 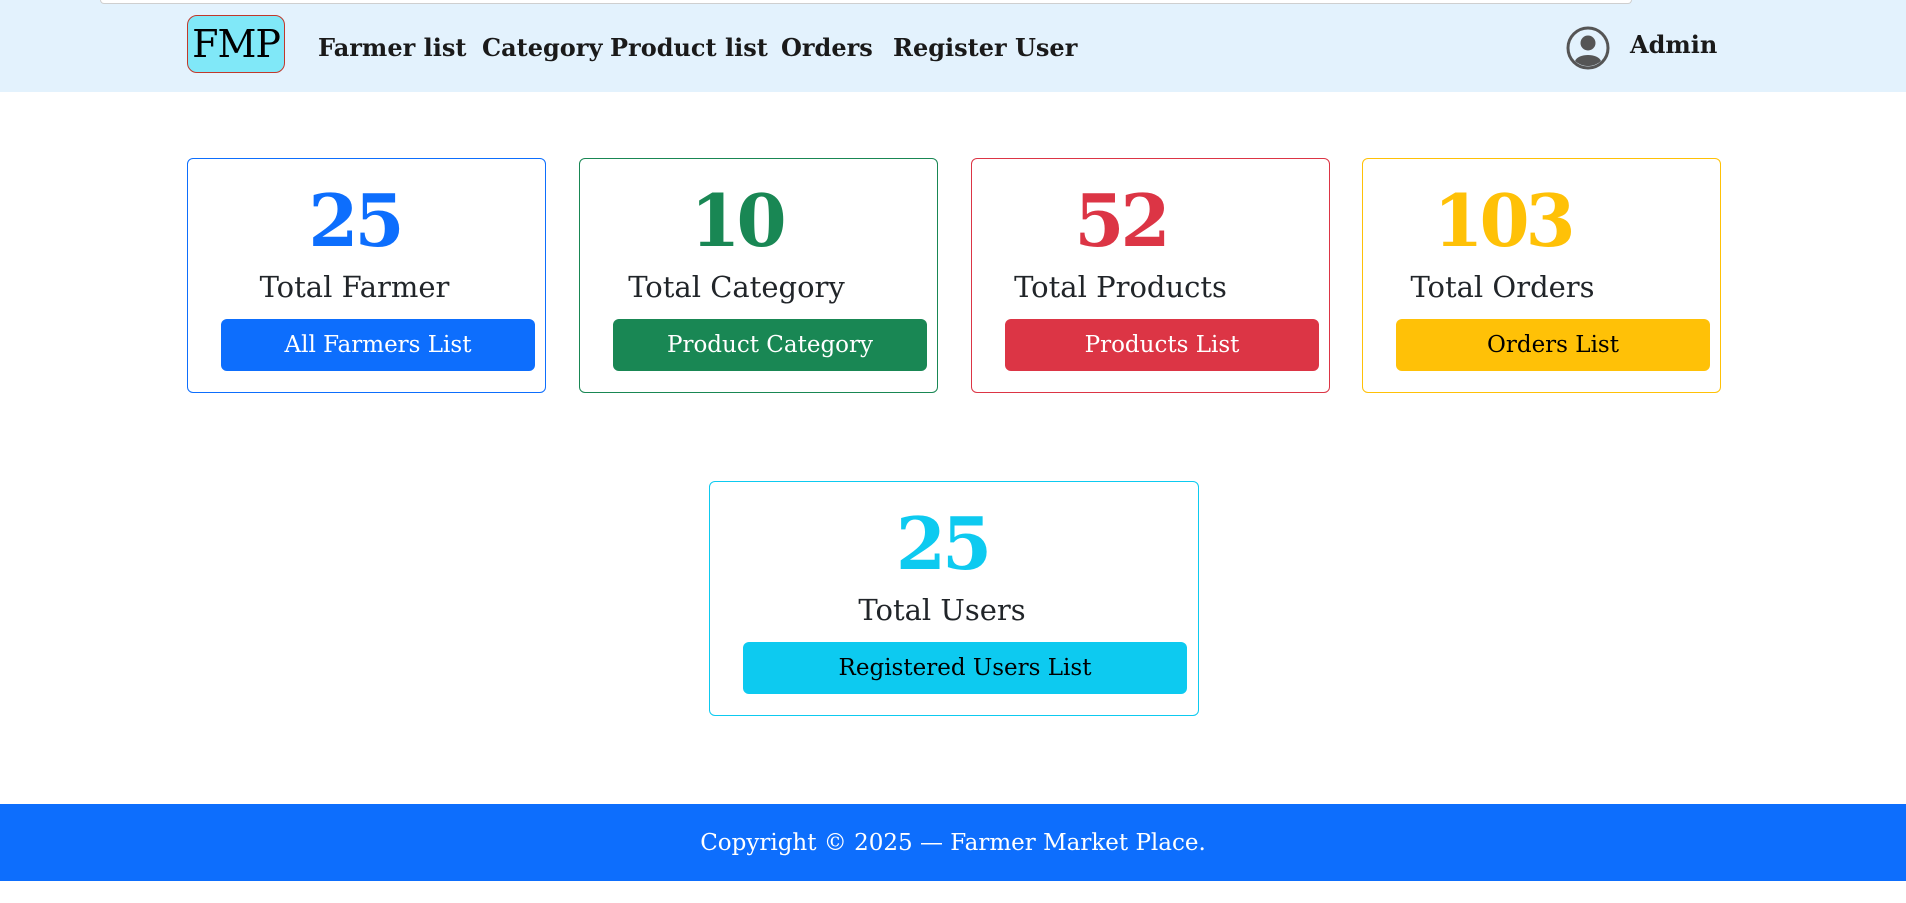 I want to click on products-label: Total Products, so click(x=1120, y=287).